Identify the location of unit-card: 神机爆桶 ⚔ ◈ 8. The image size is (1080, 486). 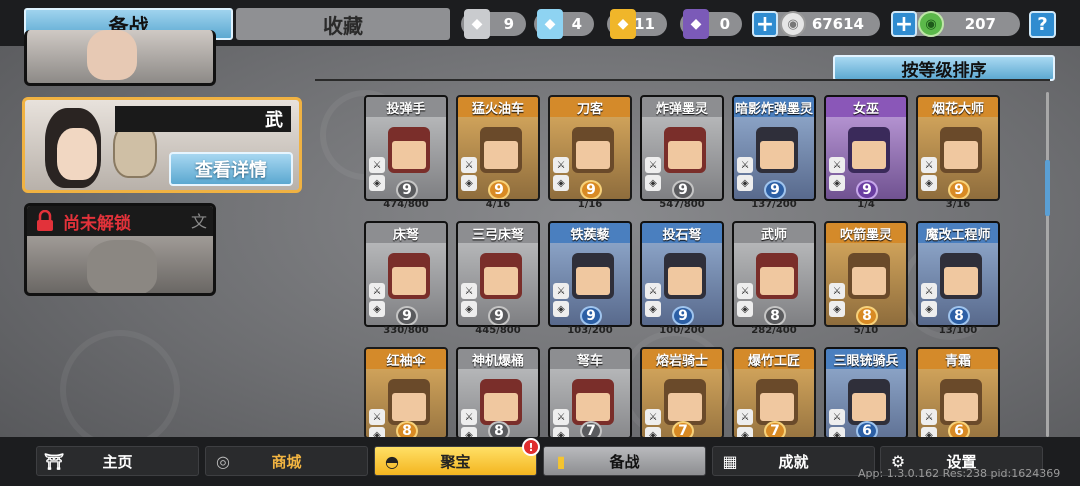
(498, 393).